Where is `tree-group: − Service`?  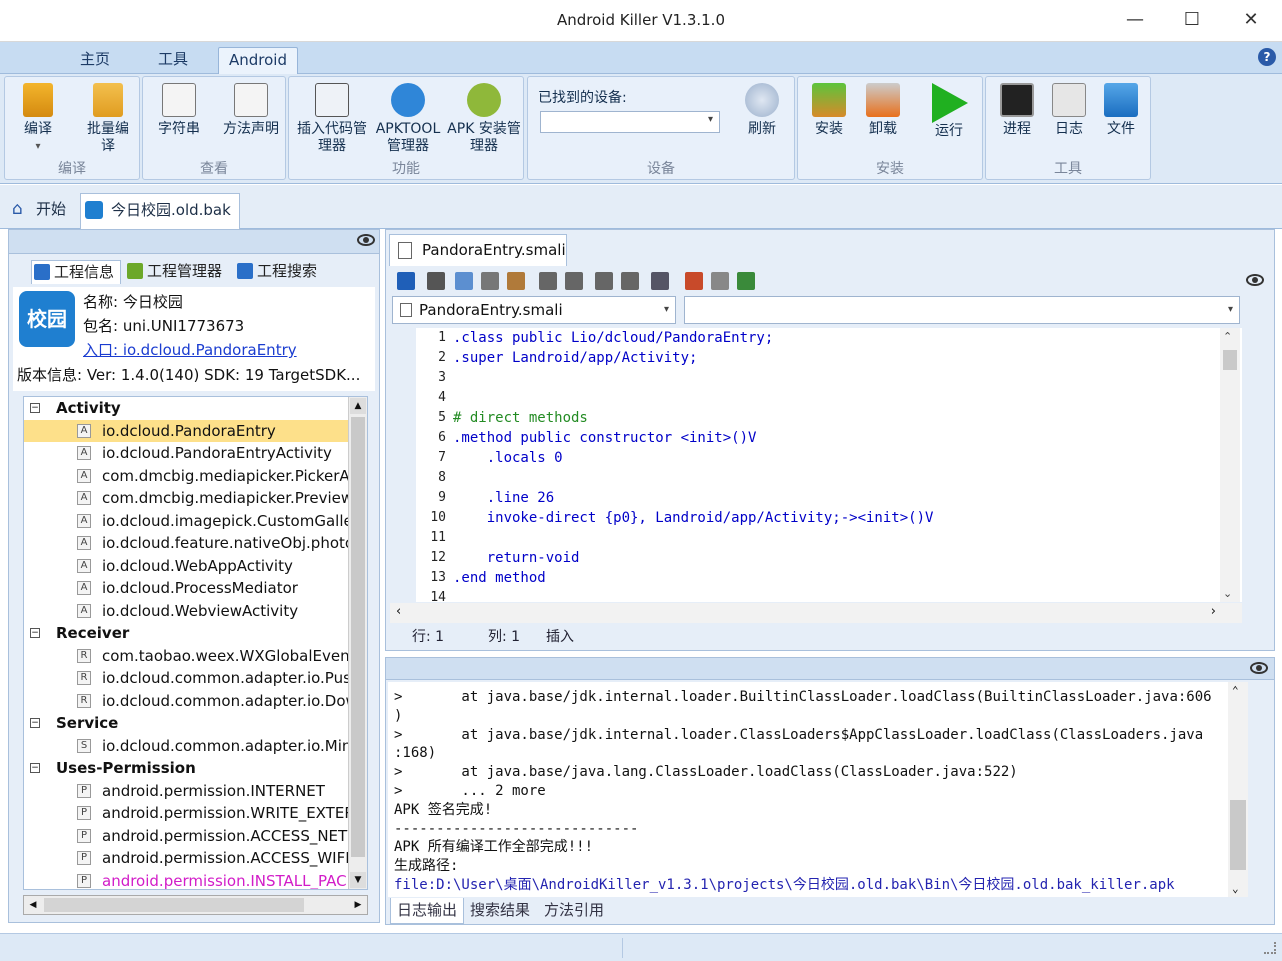
tree-group: − Service is located at coordinates (187, 723).